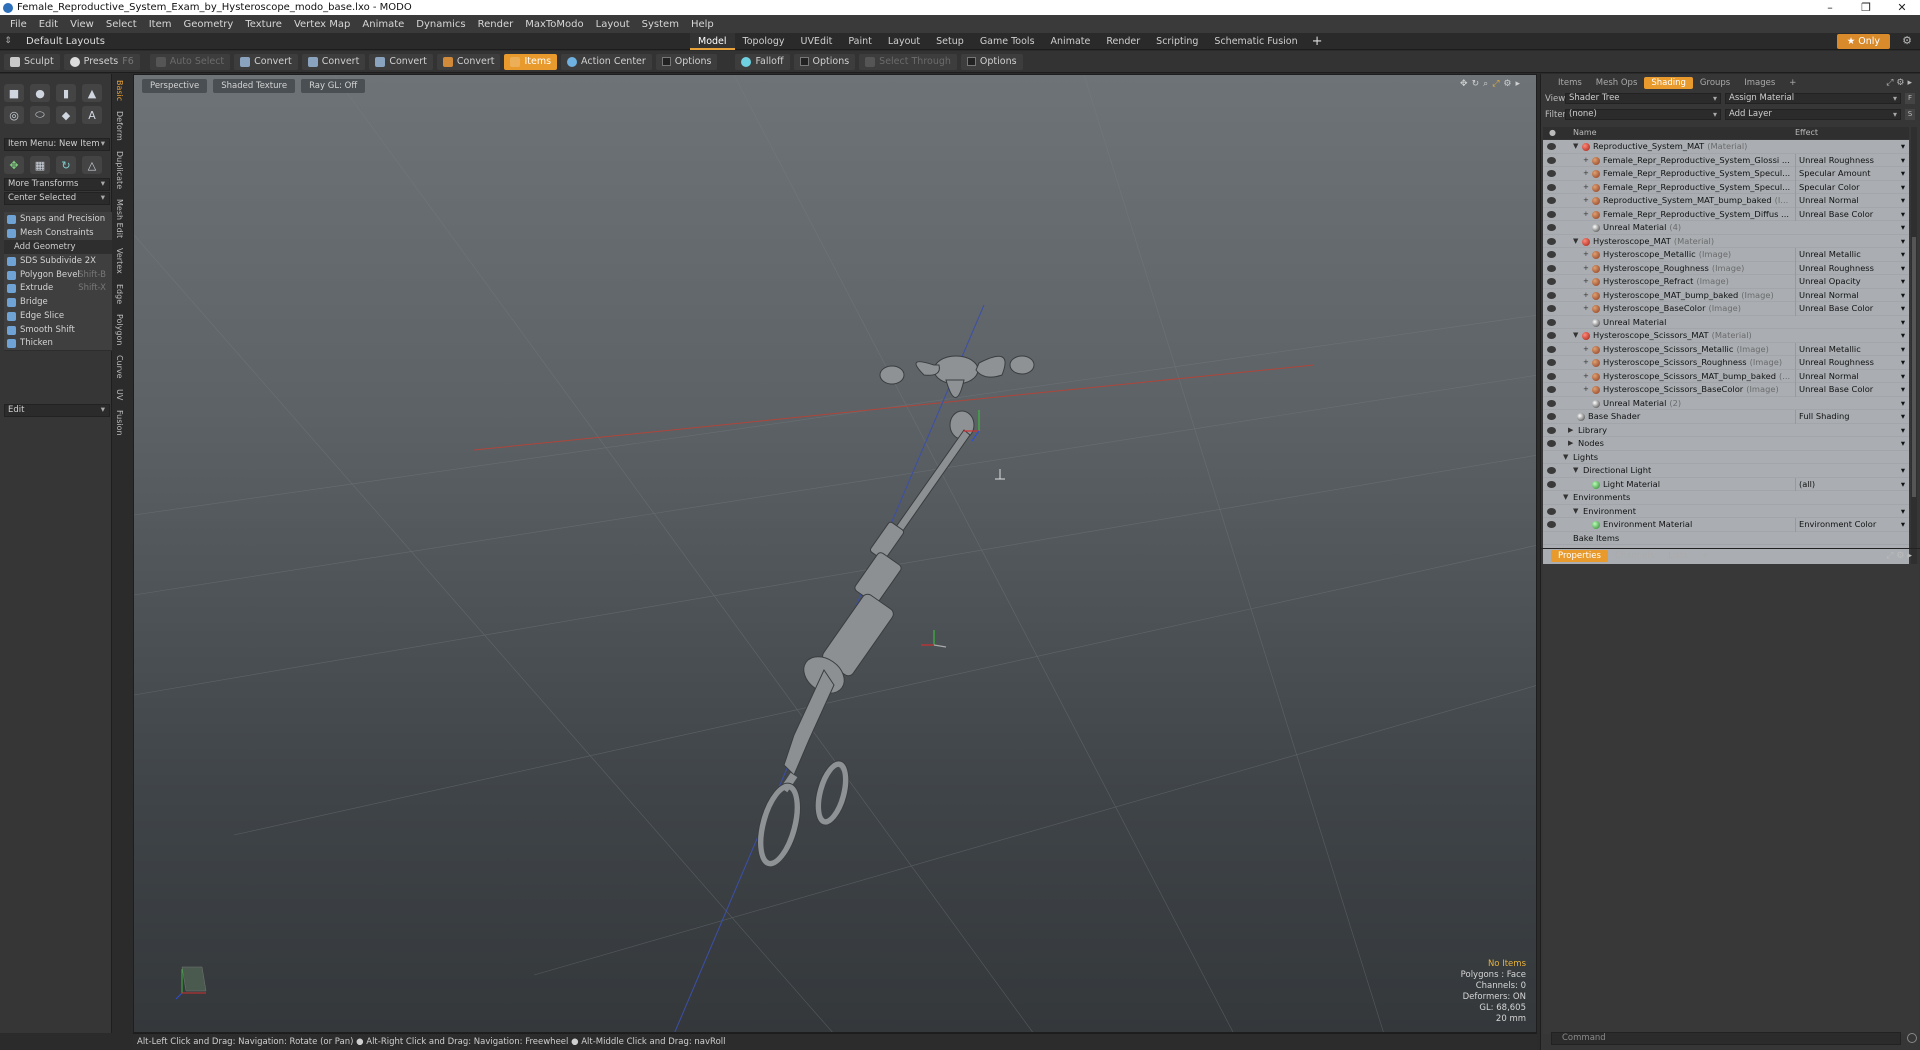  I want to click on vtab-vertex: Vertex, so click(119, 261).